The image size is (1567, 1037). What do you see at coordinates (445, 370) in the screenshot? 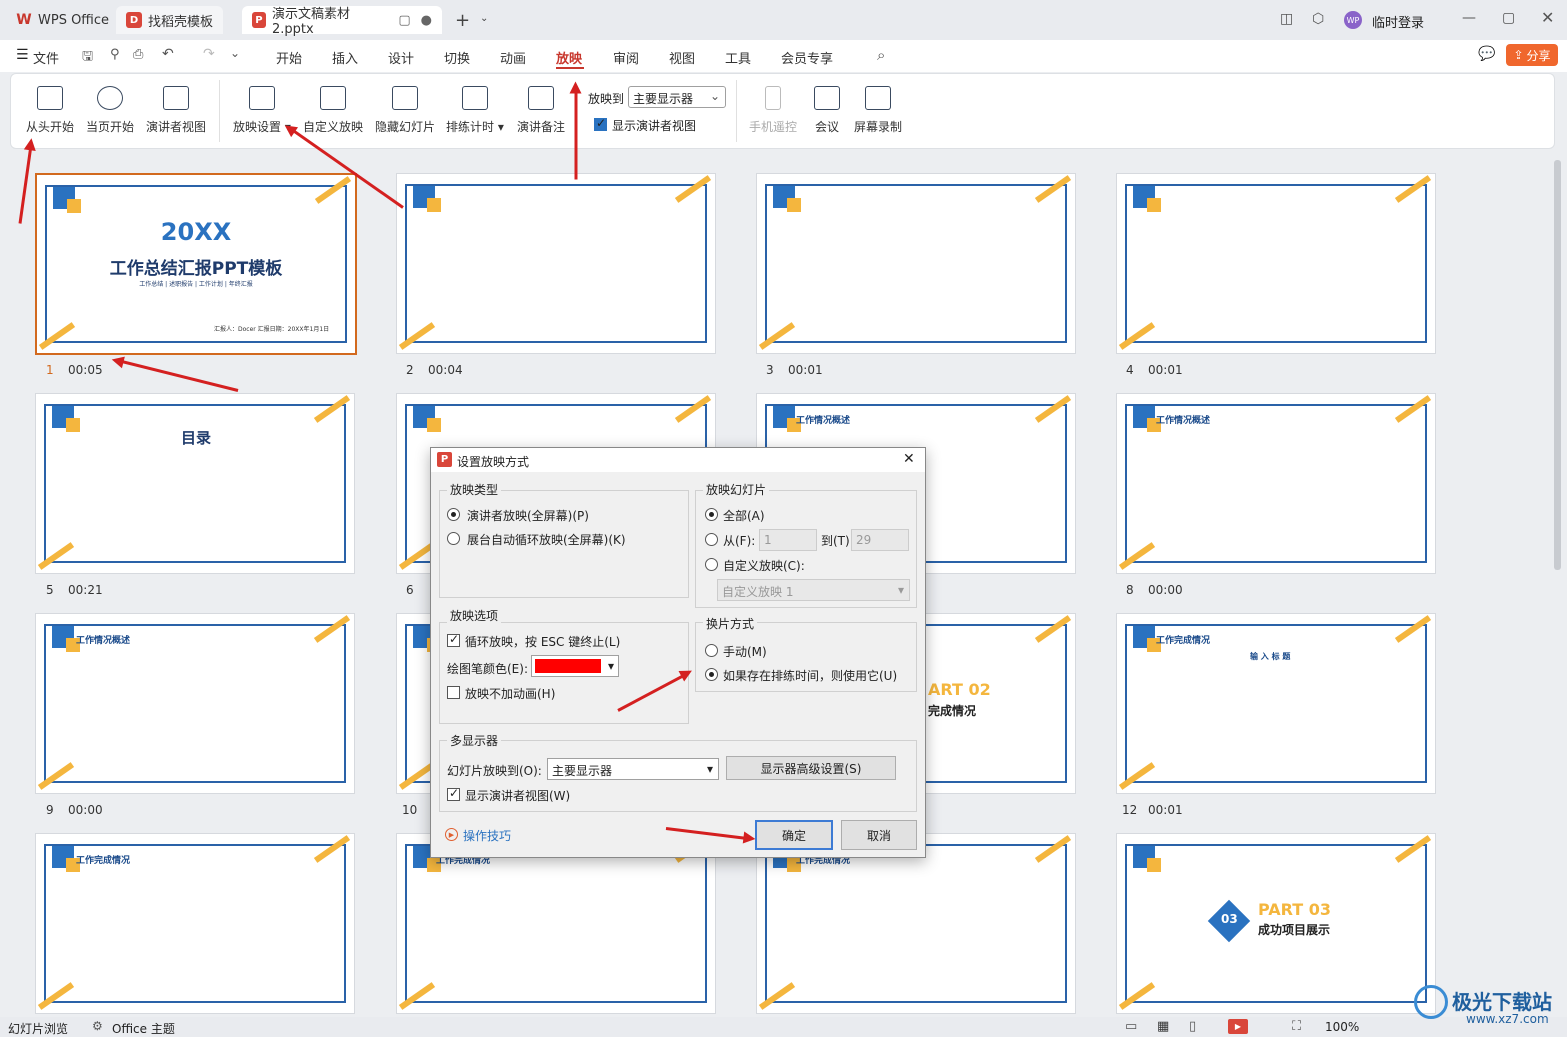
I see `slide-time: 00:04` at bounding box center [445, 370].